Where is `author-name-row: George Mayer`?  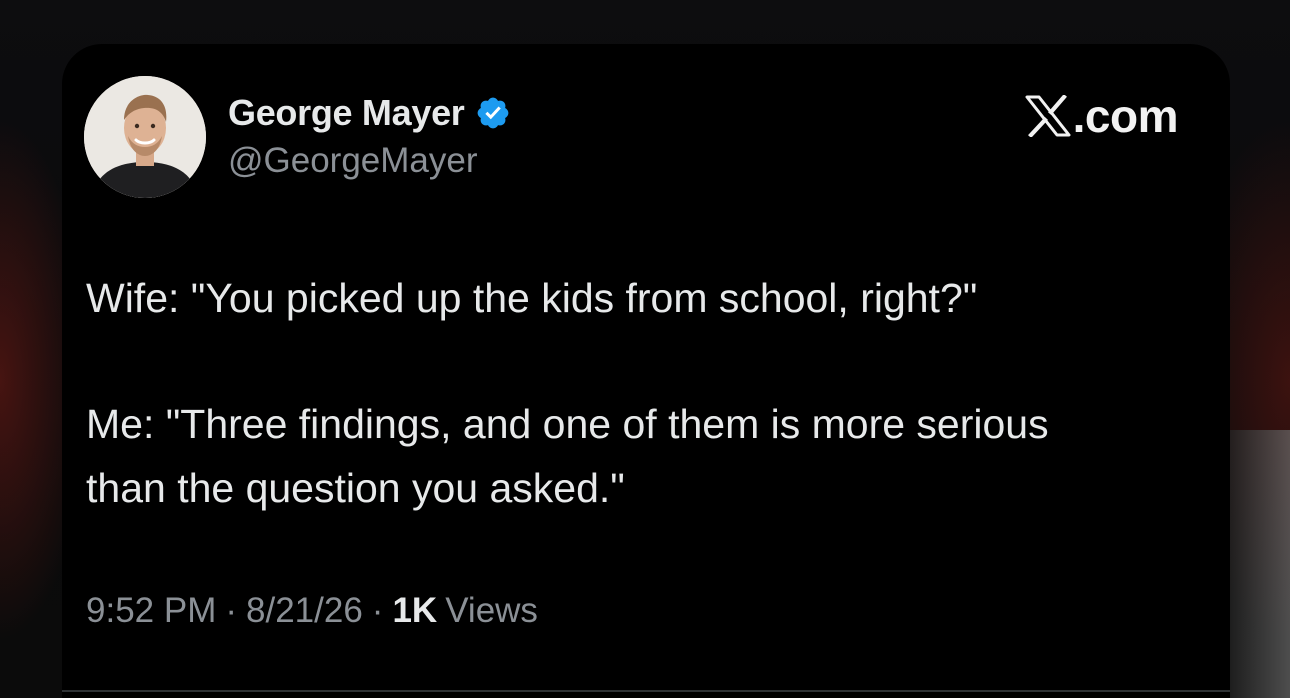
author-name-row: George Mayer is located at coordinates (369, 113).